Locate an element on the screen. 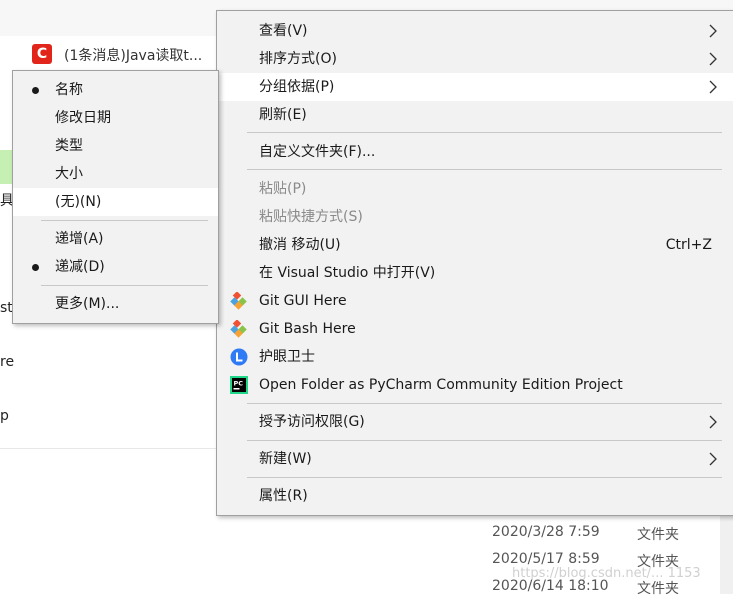  menu-item-git-gui: Git GUI Here is located at coordinates (475, 301).